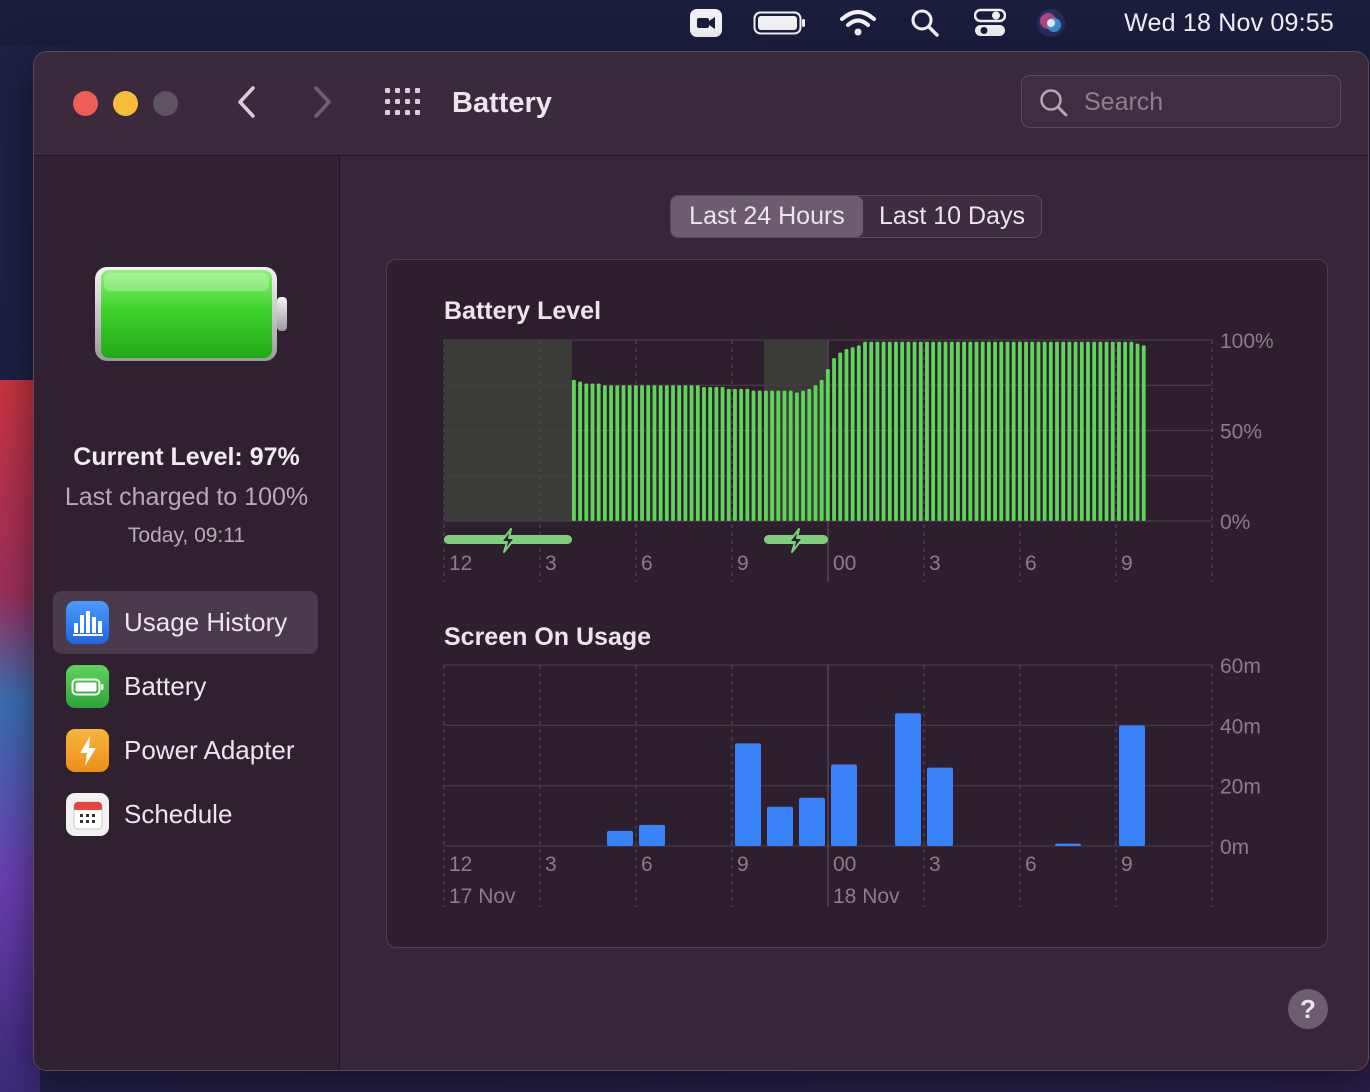 The image size is (1370, 1092). Describe the element at coordinates (1204, 102) in the screenshot. I see `search-input` at that location.